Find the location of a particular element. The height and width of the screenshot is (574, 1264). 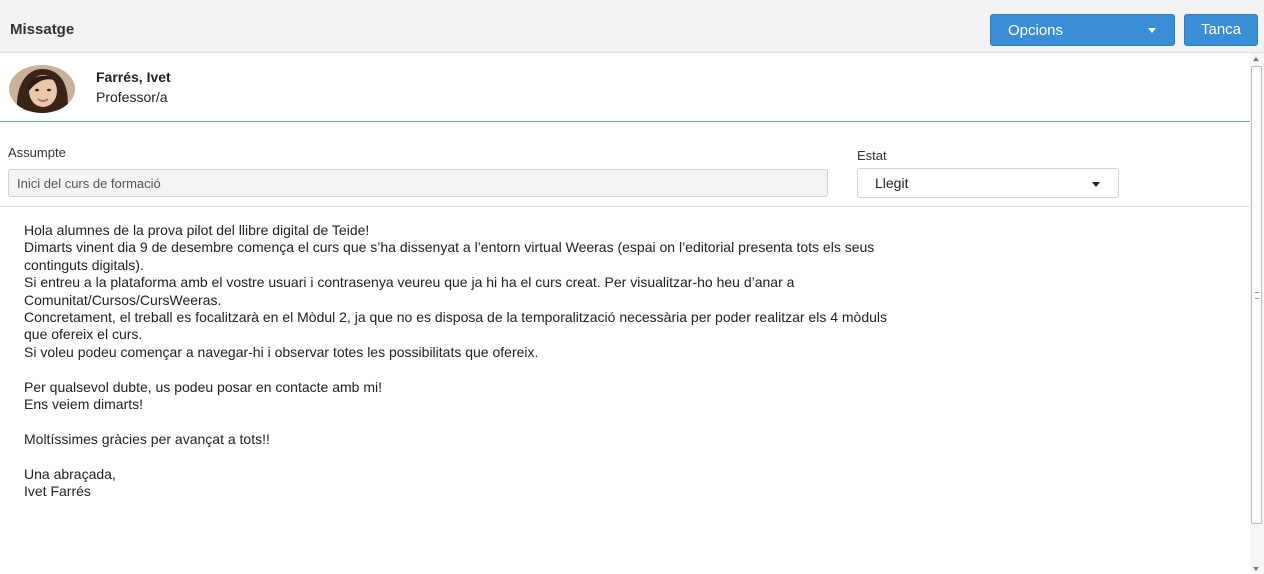

message-line: Una abraçada, is located at coordinates (70, 473).